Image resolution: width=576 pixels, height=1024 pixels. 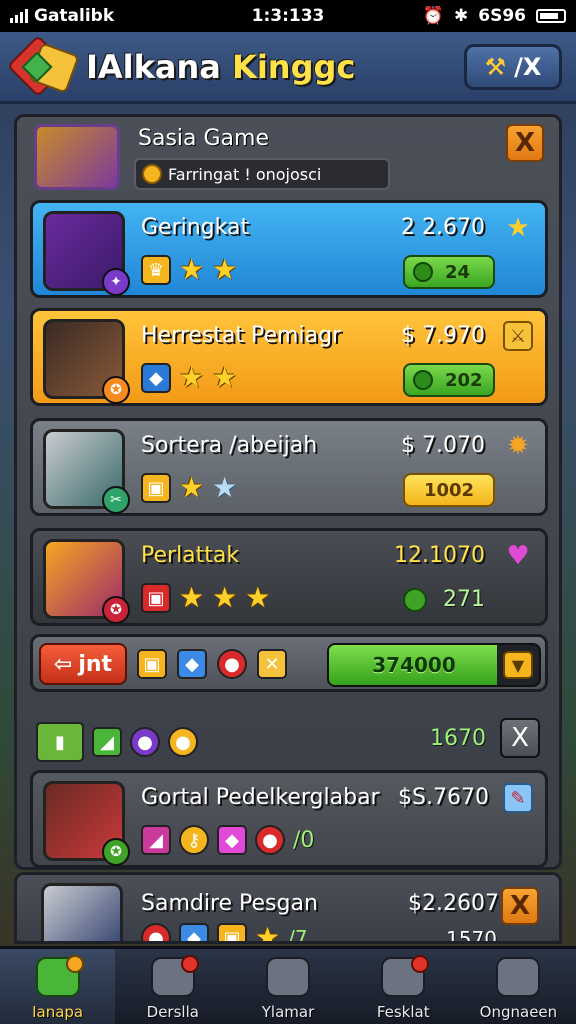 I want to click on bomb-icon: ✹, so click(x=518, y=446).